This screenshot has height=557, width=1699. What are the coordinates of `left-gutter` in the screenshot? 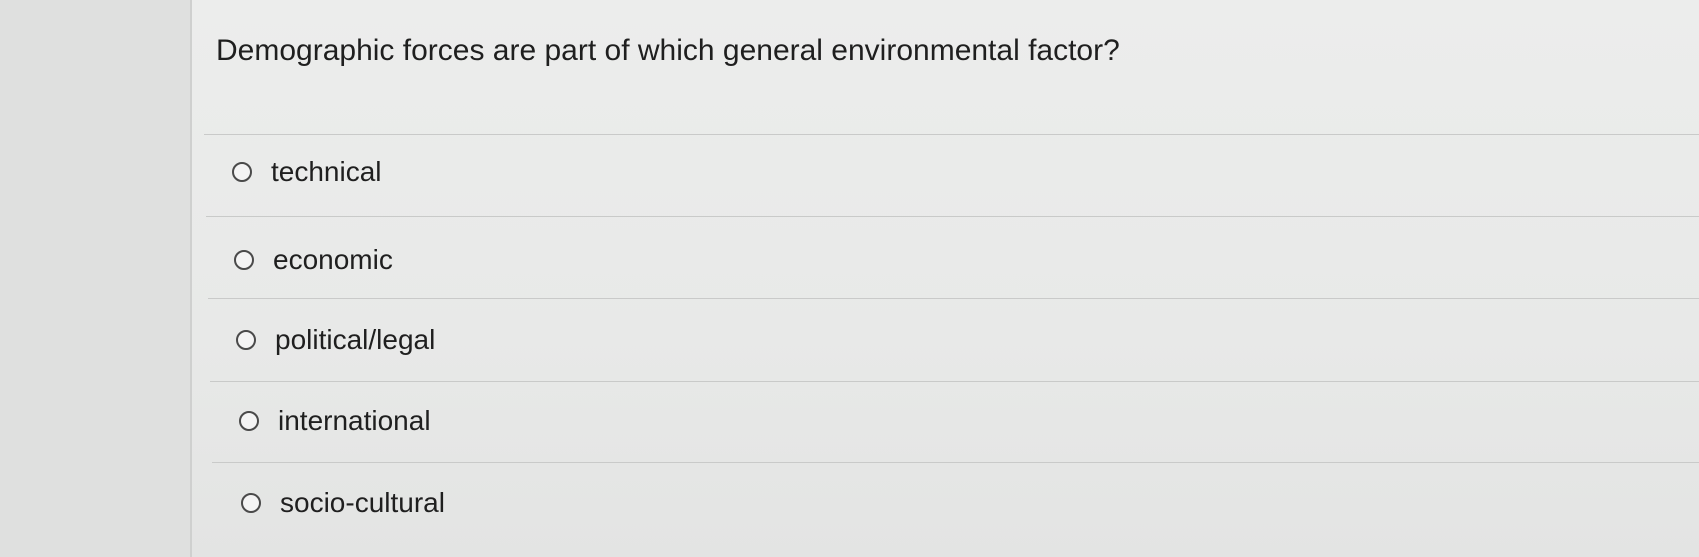 It's located at (96, 278).